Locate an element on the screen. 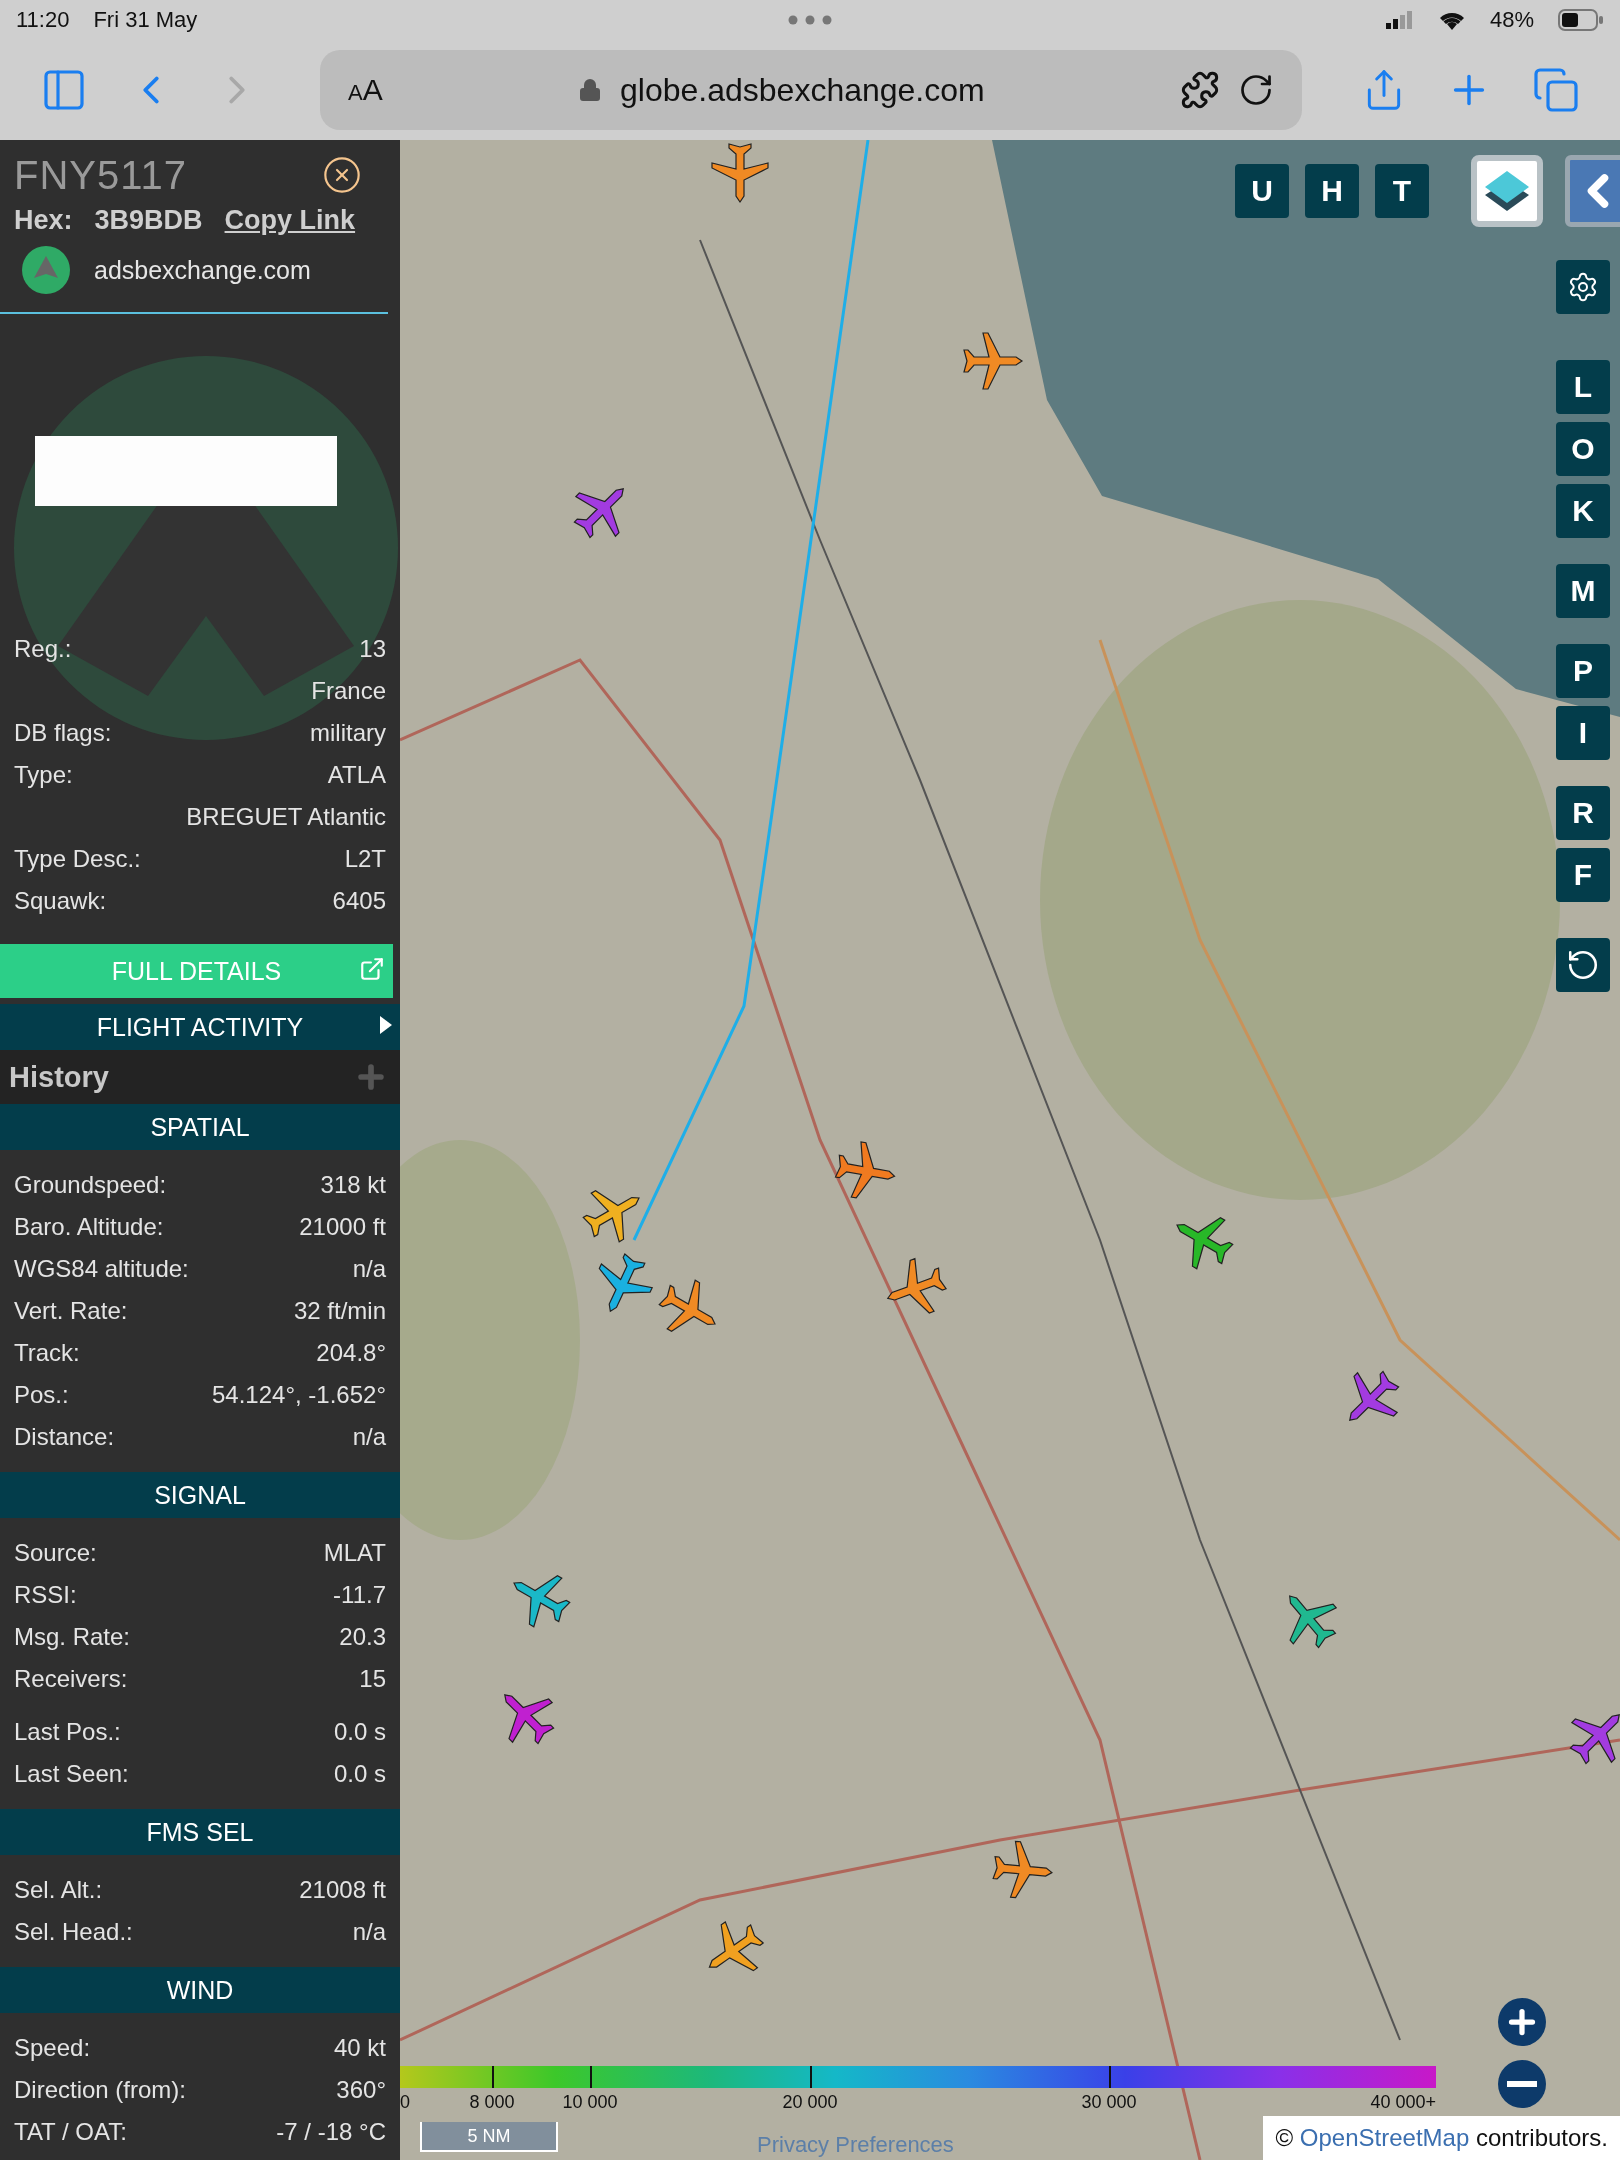  settings-button is located at coordinates (1583, 287).